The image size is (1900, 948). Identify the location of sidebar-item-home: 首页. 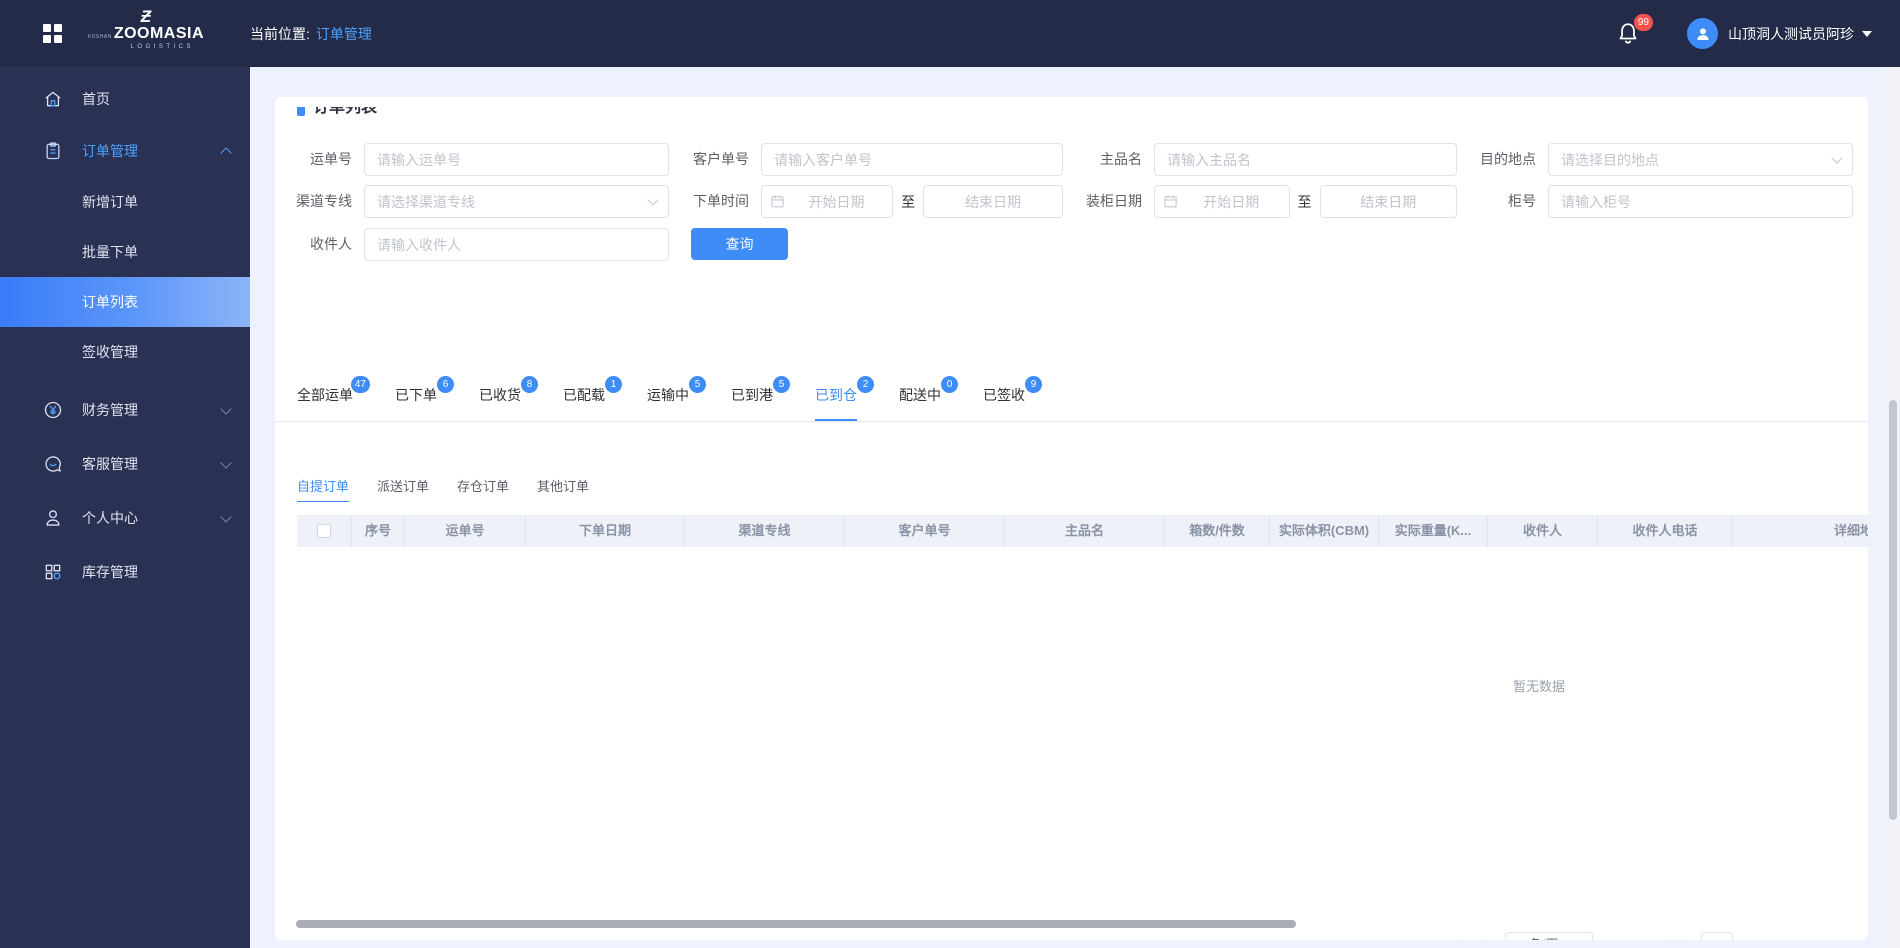
(125, 99).